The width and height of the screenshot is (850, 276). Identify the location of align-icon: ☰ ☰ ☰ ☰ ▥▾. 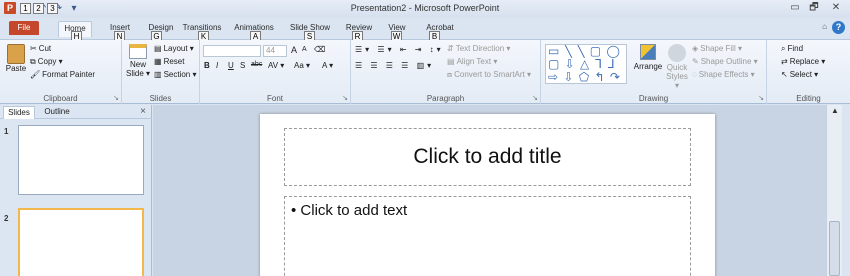
(394, 65).